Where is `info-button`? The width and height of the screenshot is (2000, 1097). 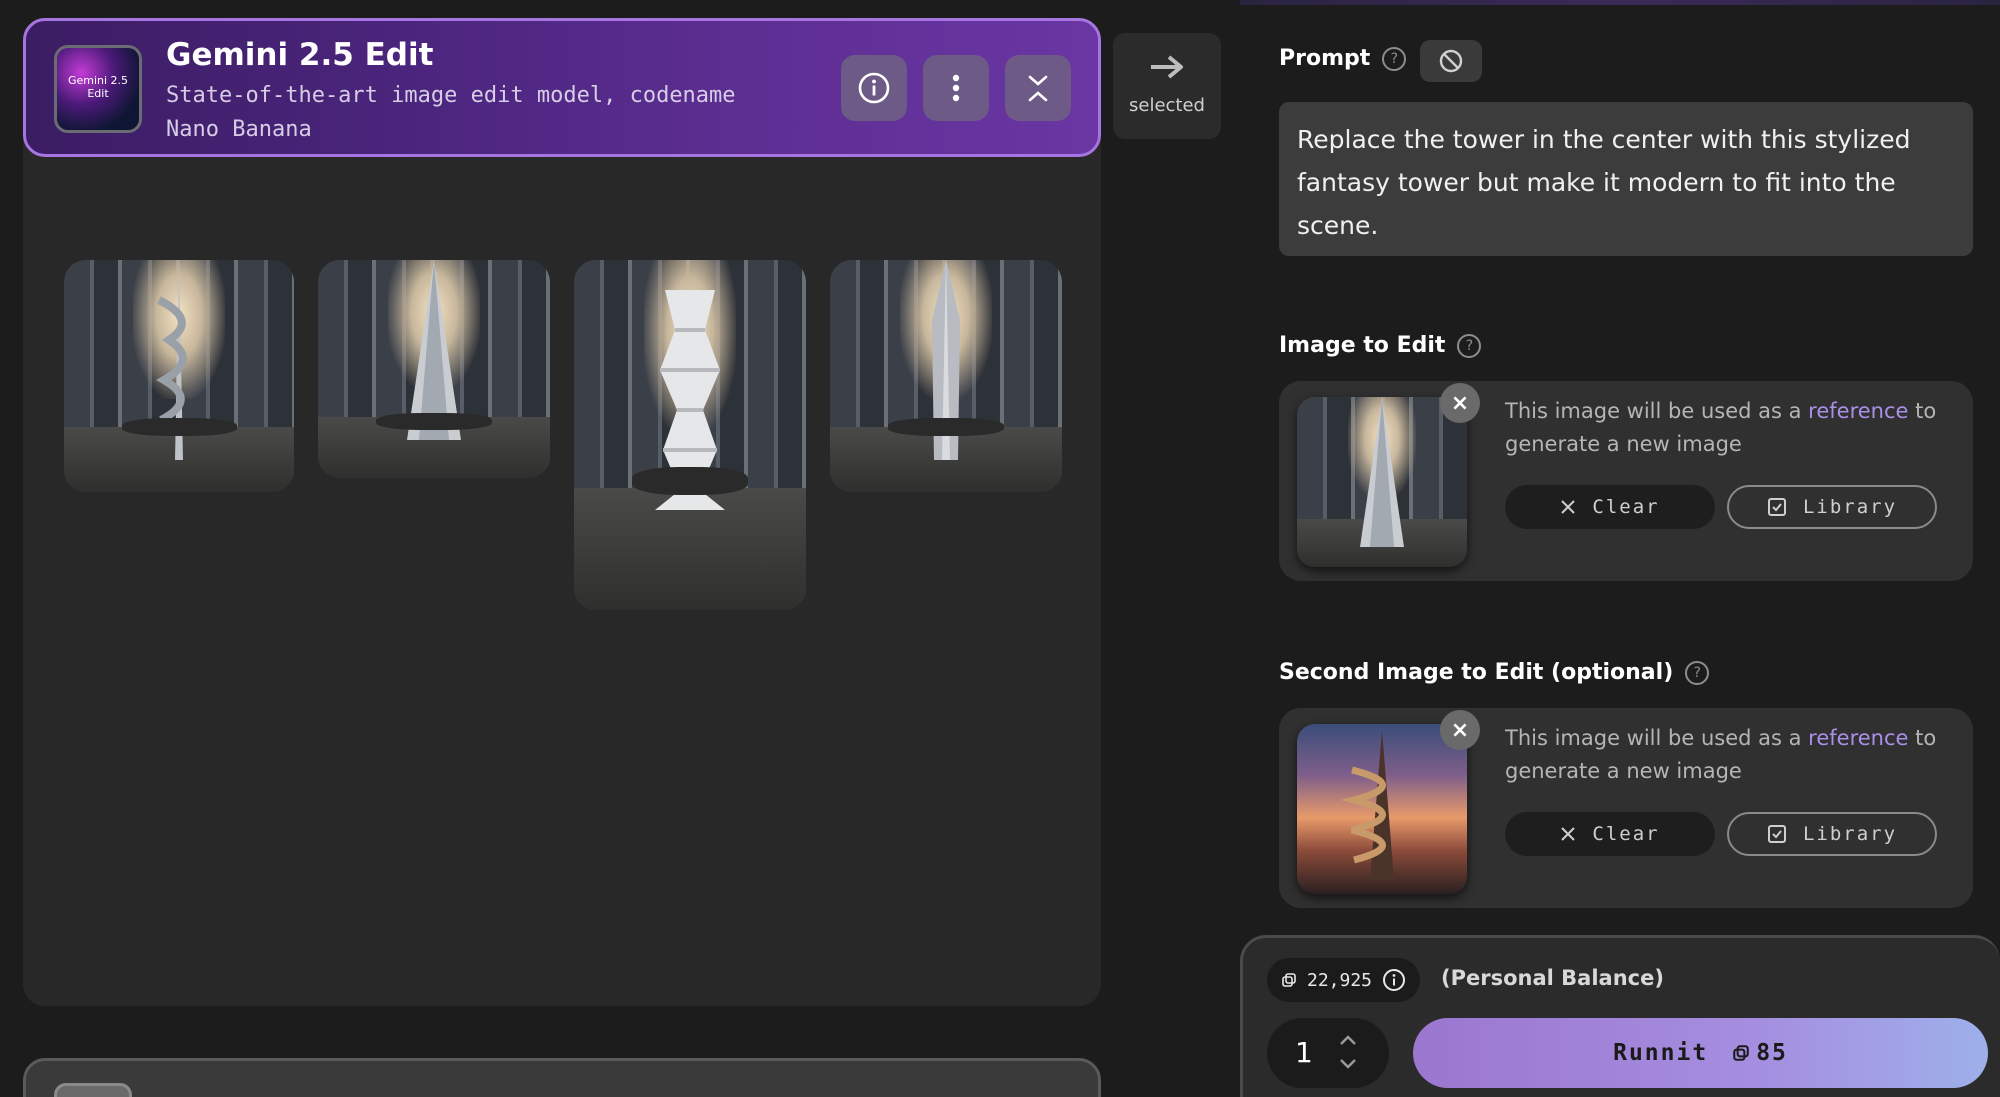
info-button is located at coordinates (874, 88).